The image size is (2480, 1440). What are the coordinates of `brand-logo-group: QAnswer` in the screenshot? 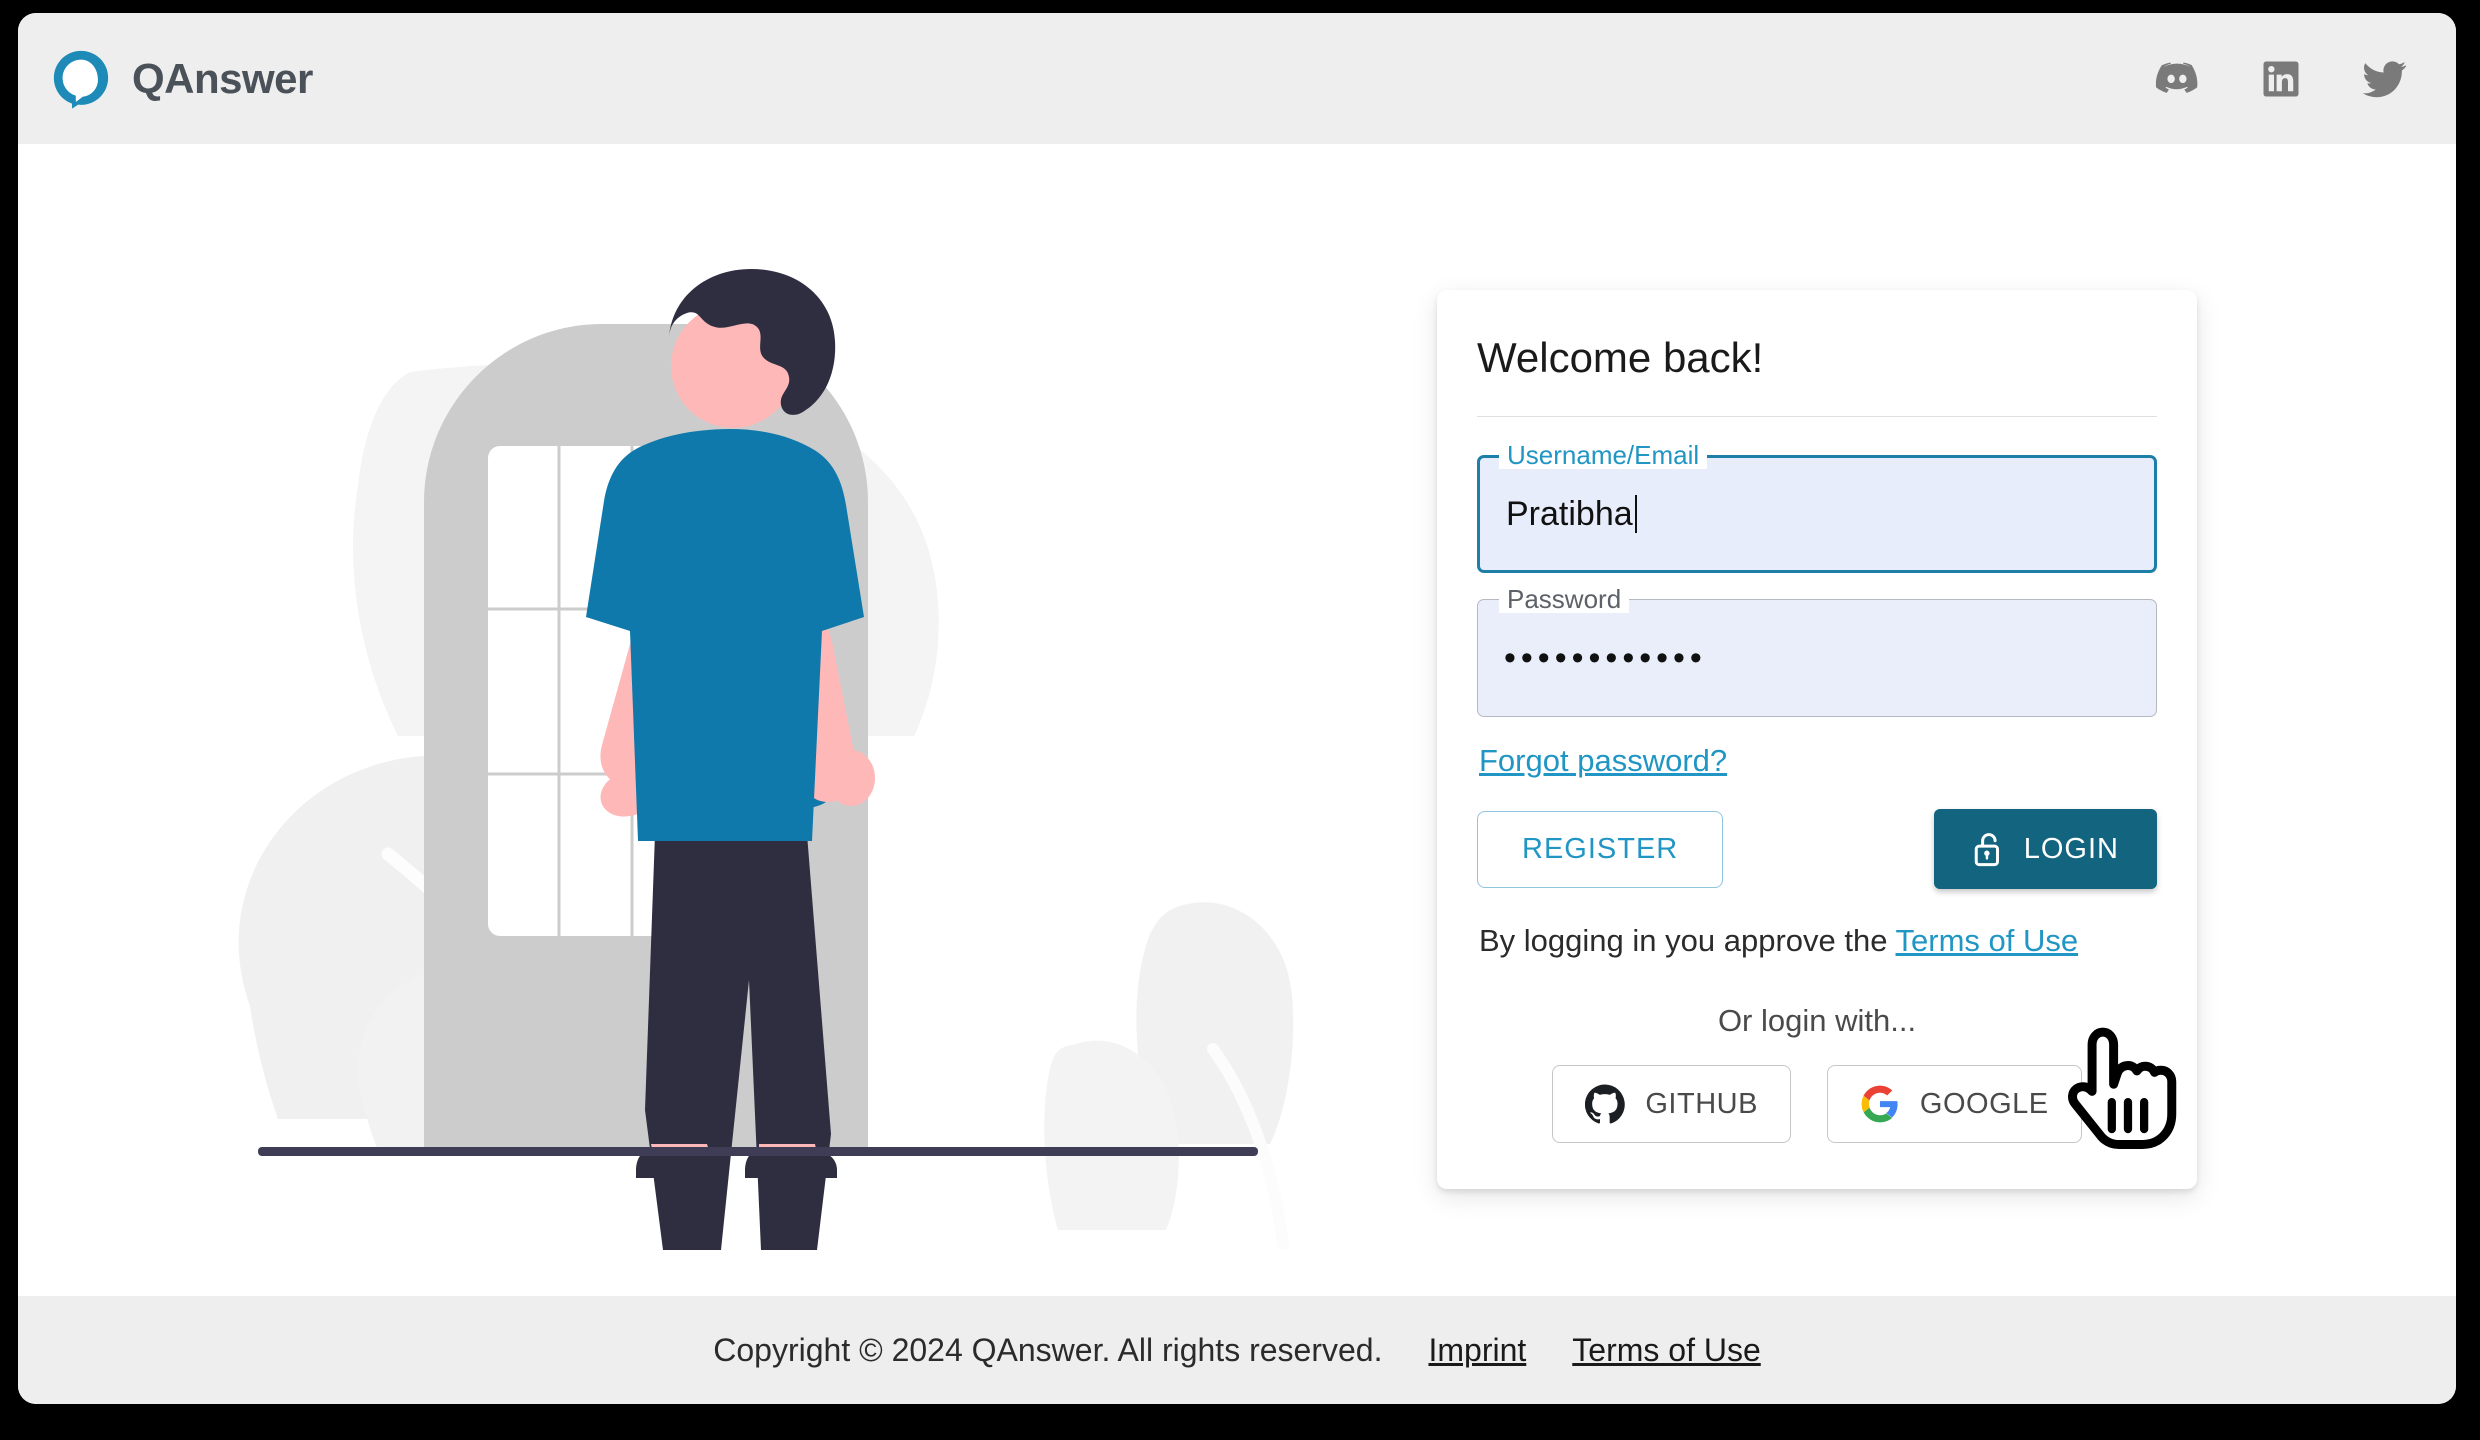 It's located at (181, 79).